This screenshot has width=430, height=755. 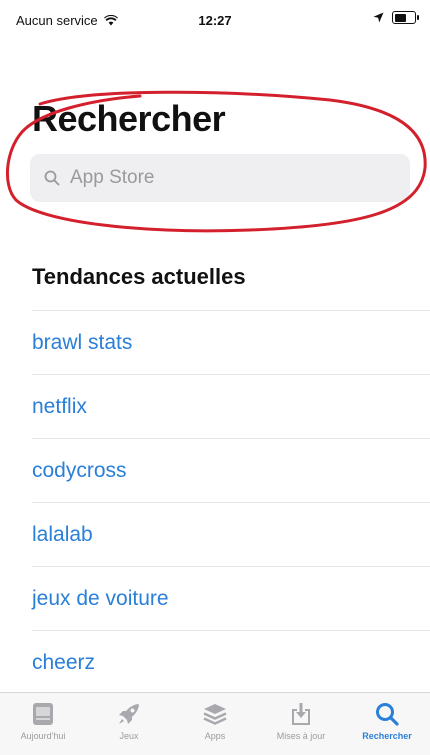 I want to click on location-arrow-icon, so click(x=378, y=17).